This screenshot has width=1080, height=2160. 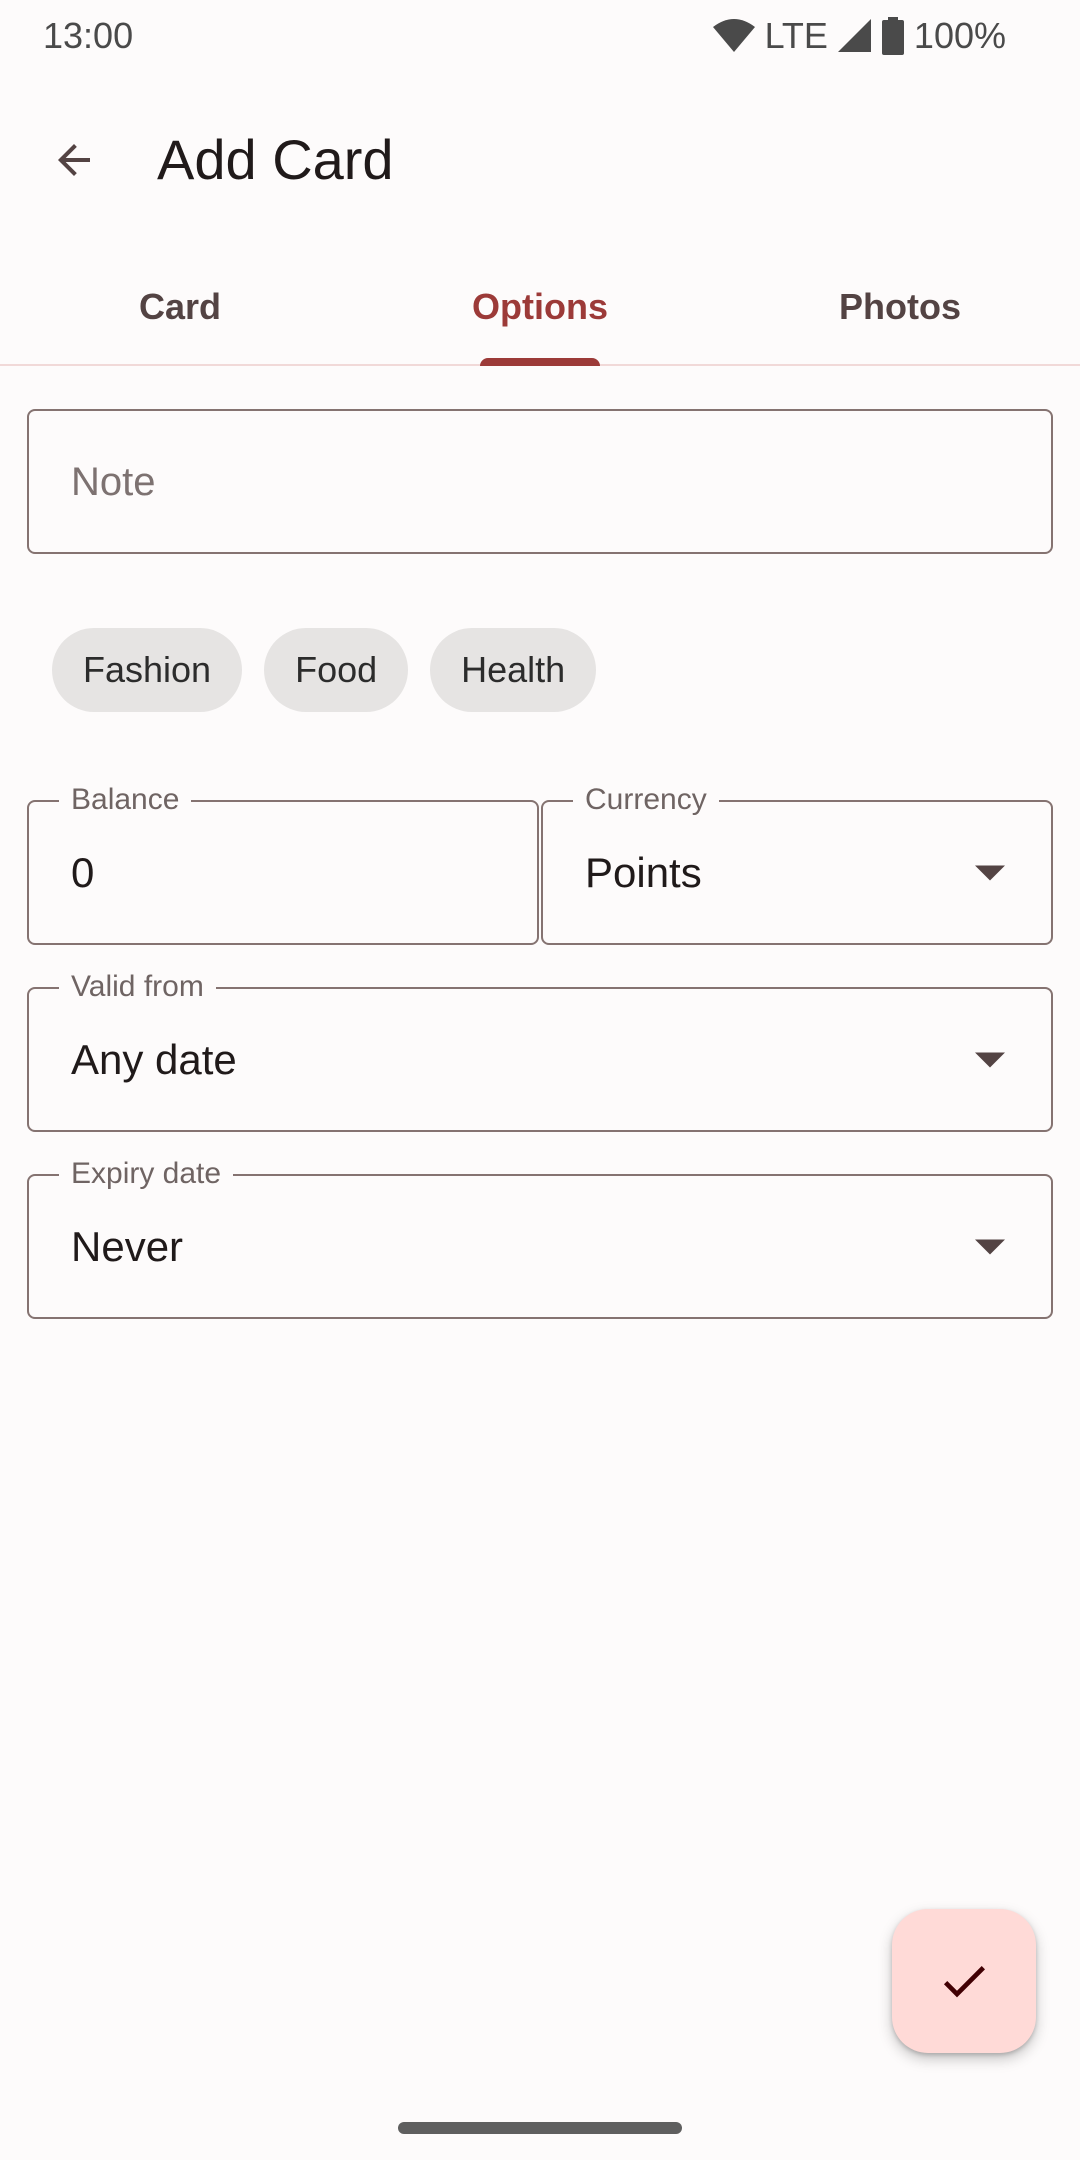 I want to click on cell-signal-icon, so click(x=854, y=35).